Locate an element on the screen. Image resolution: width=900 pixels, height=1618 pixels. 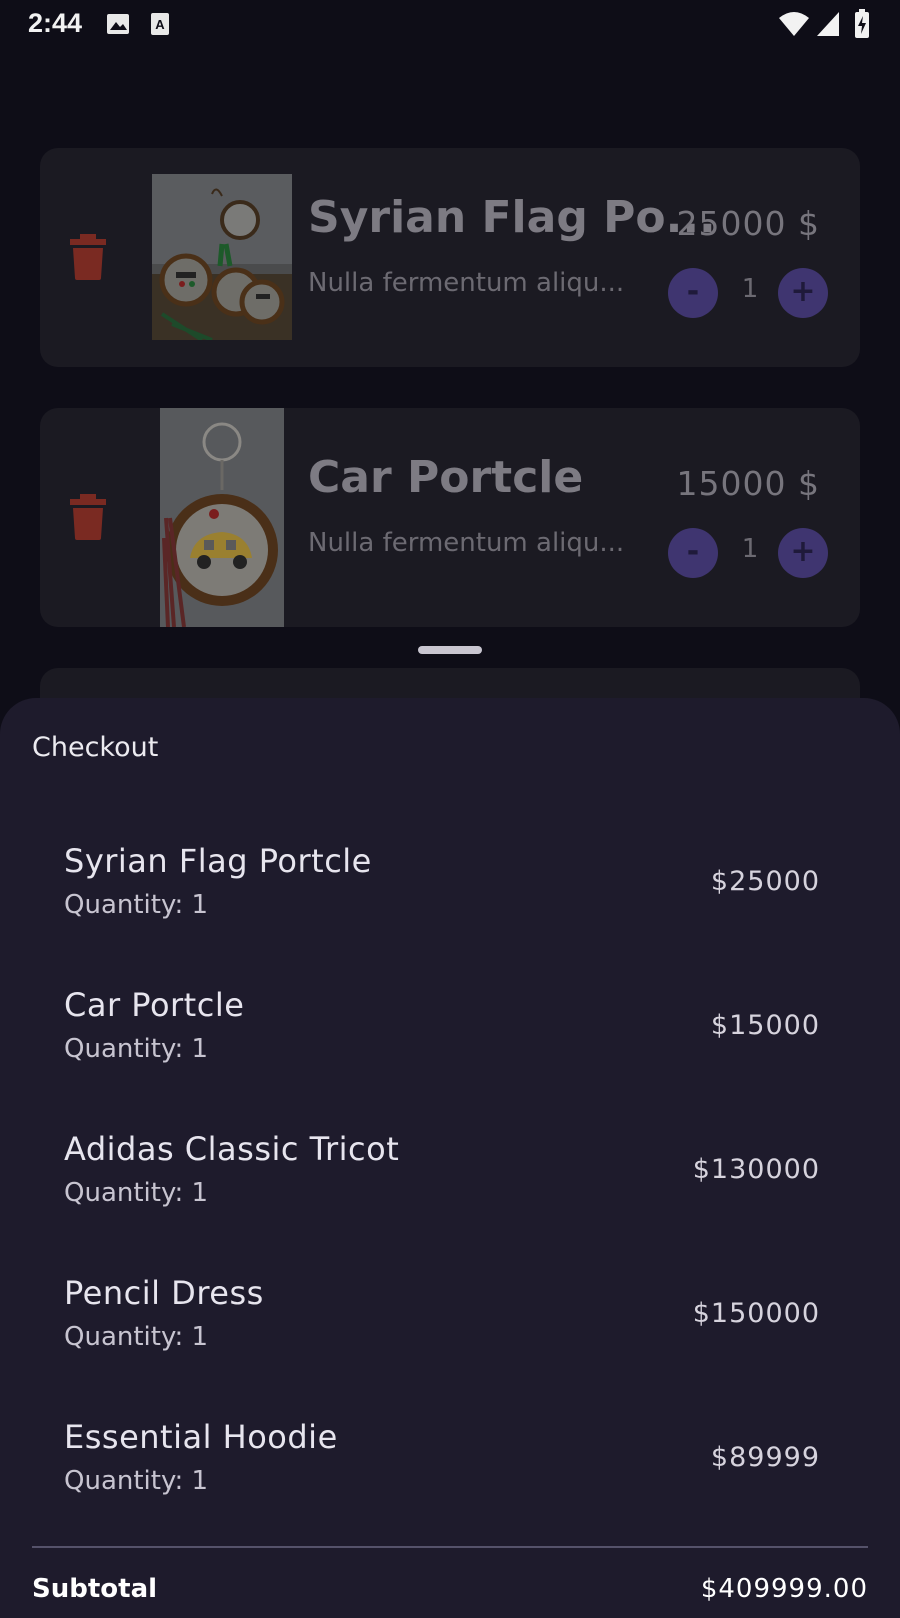
image-notification-icon is located at coordinates (118, 24).